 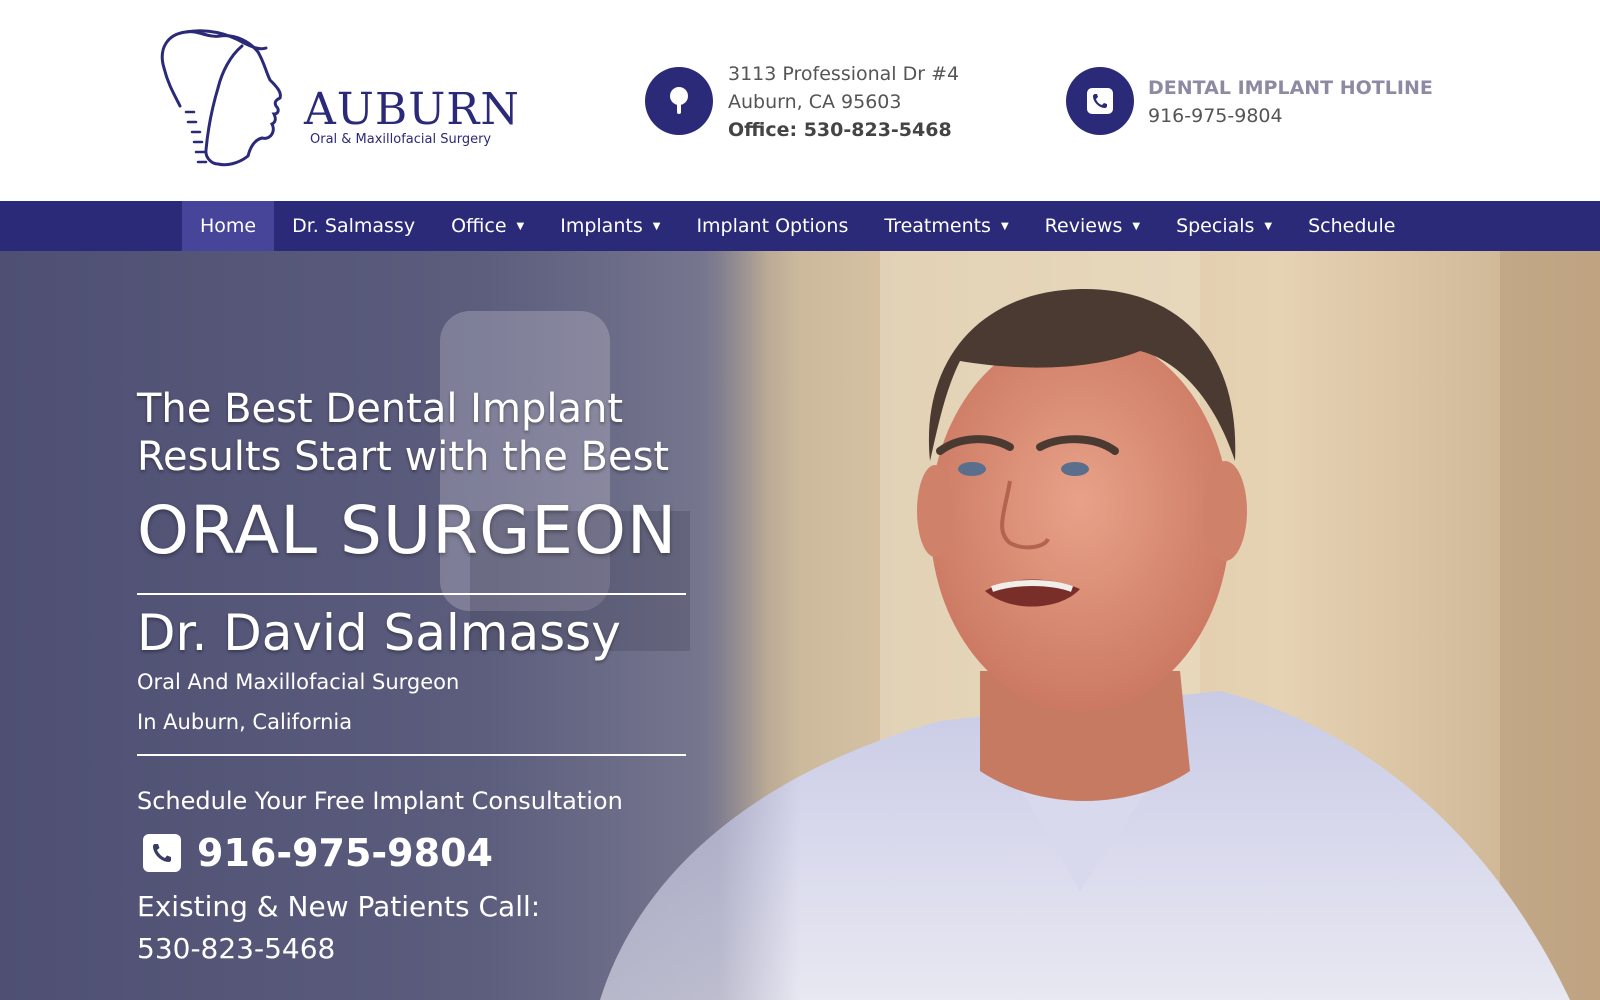 What do you see at coordinates (1290, 116) in the screenshot?
I see `hotline-phone: 916-975-9804` at bounding box center [1290, 116].